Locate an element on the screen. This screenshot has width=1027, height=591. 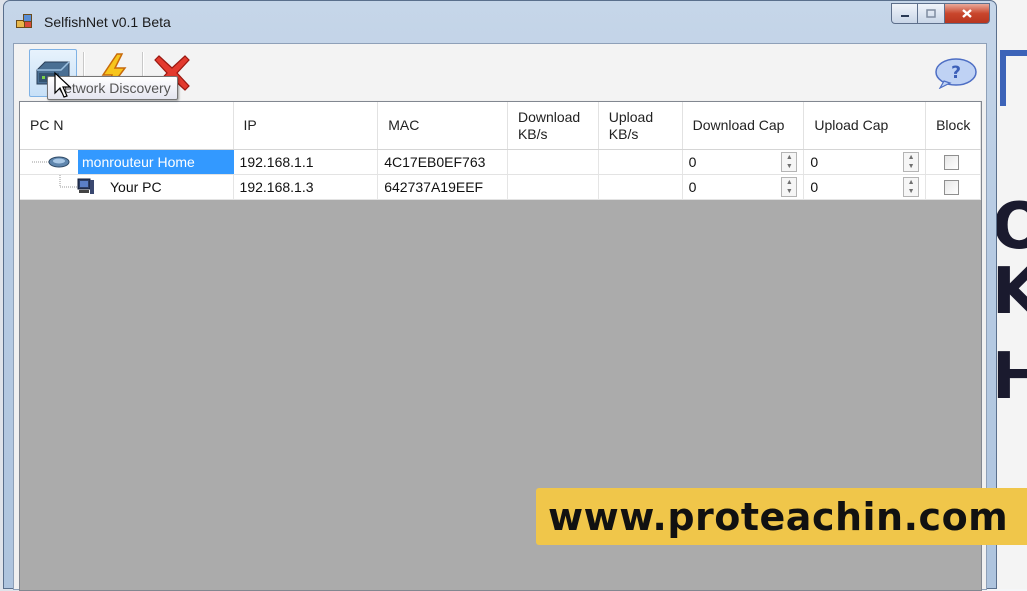
mouse-cursor-icon is located at coordinates (63, 84).